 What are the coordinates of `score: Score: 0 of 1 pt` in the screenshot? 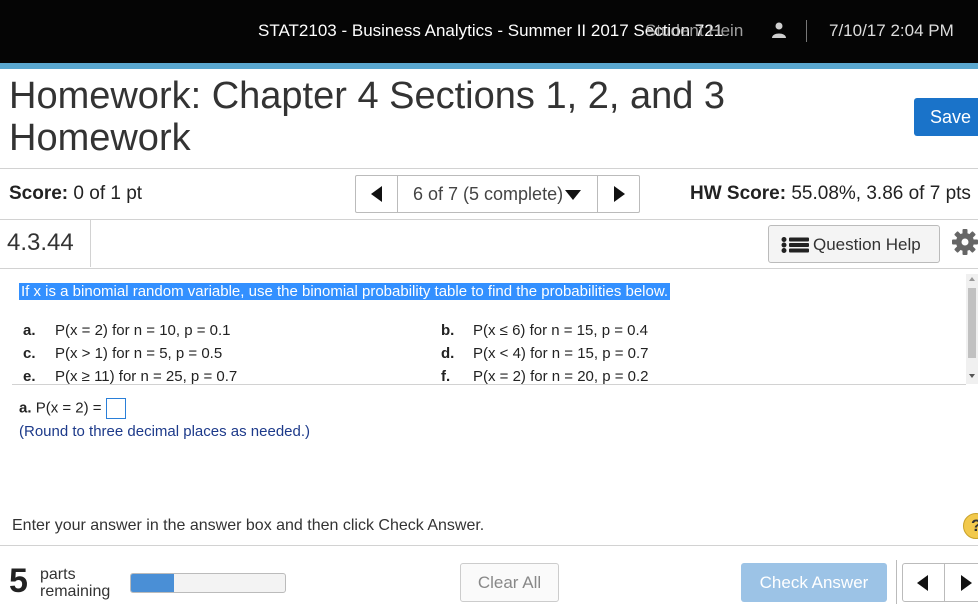 It's located at (75, 194).